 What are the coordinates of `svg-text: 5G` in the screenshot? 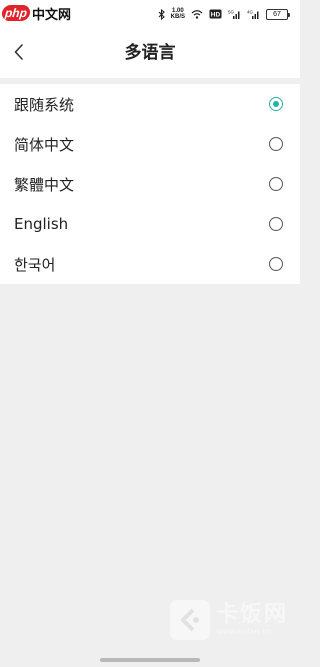 It's located at (231, 12).